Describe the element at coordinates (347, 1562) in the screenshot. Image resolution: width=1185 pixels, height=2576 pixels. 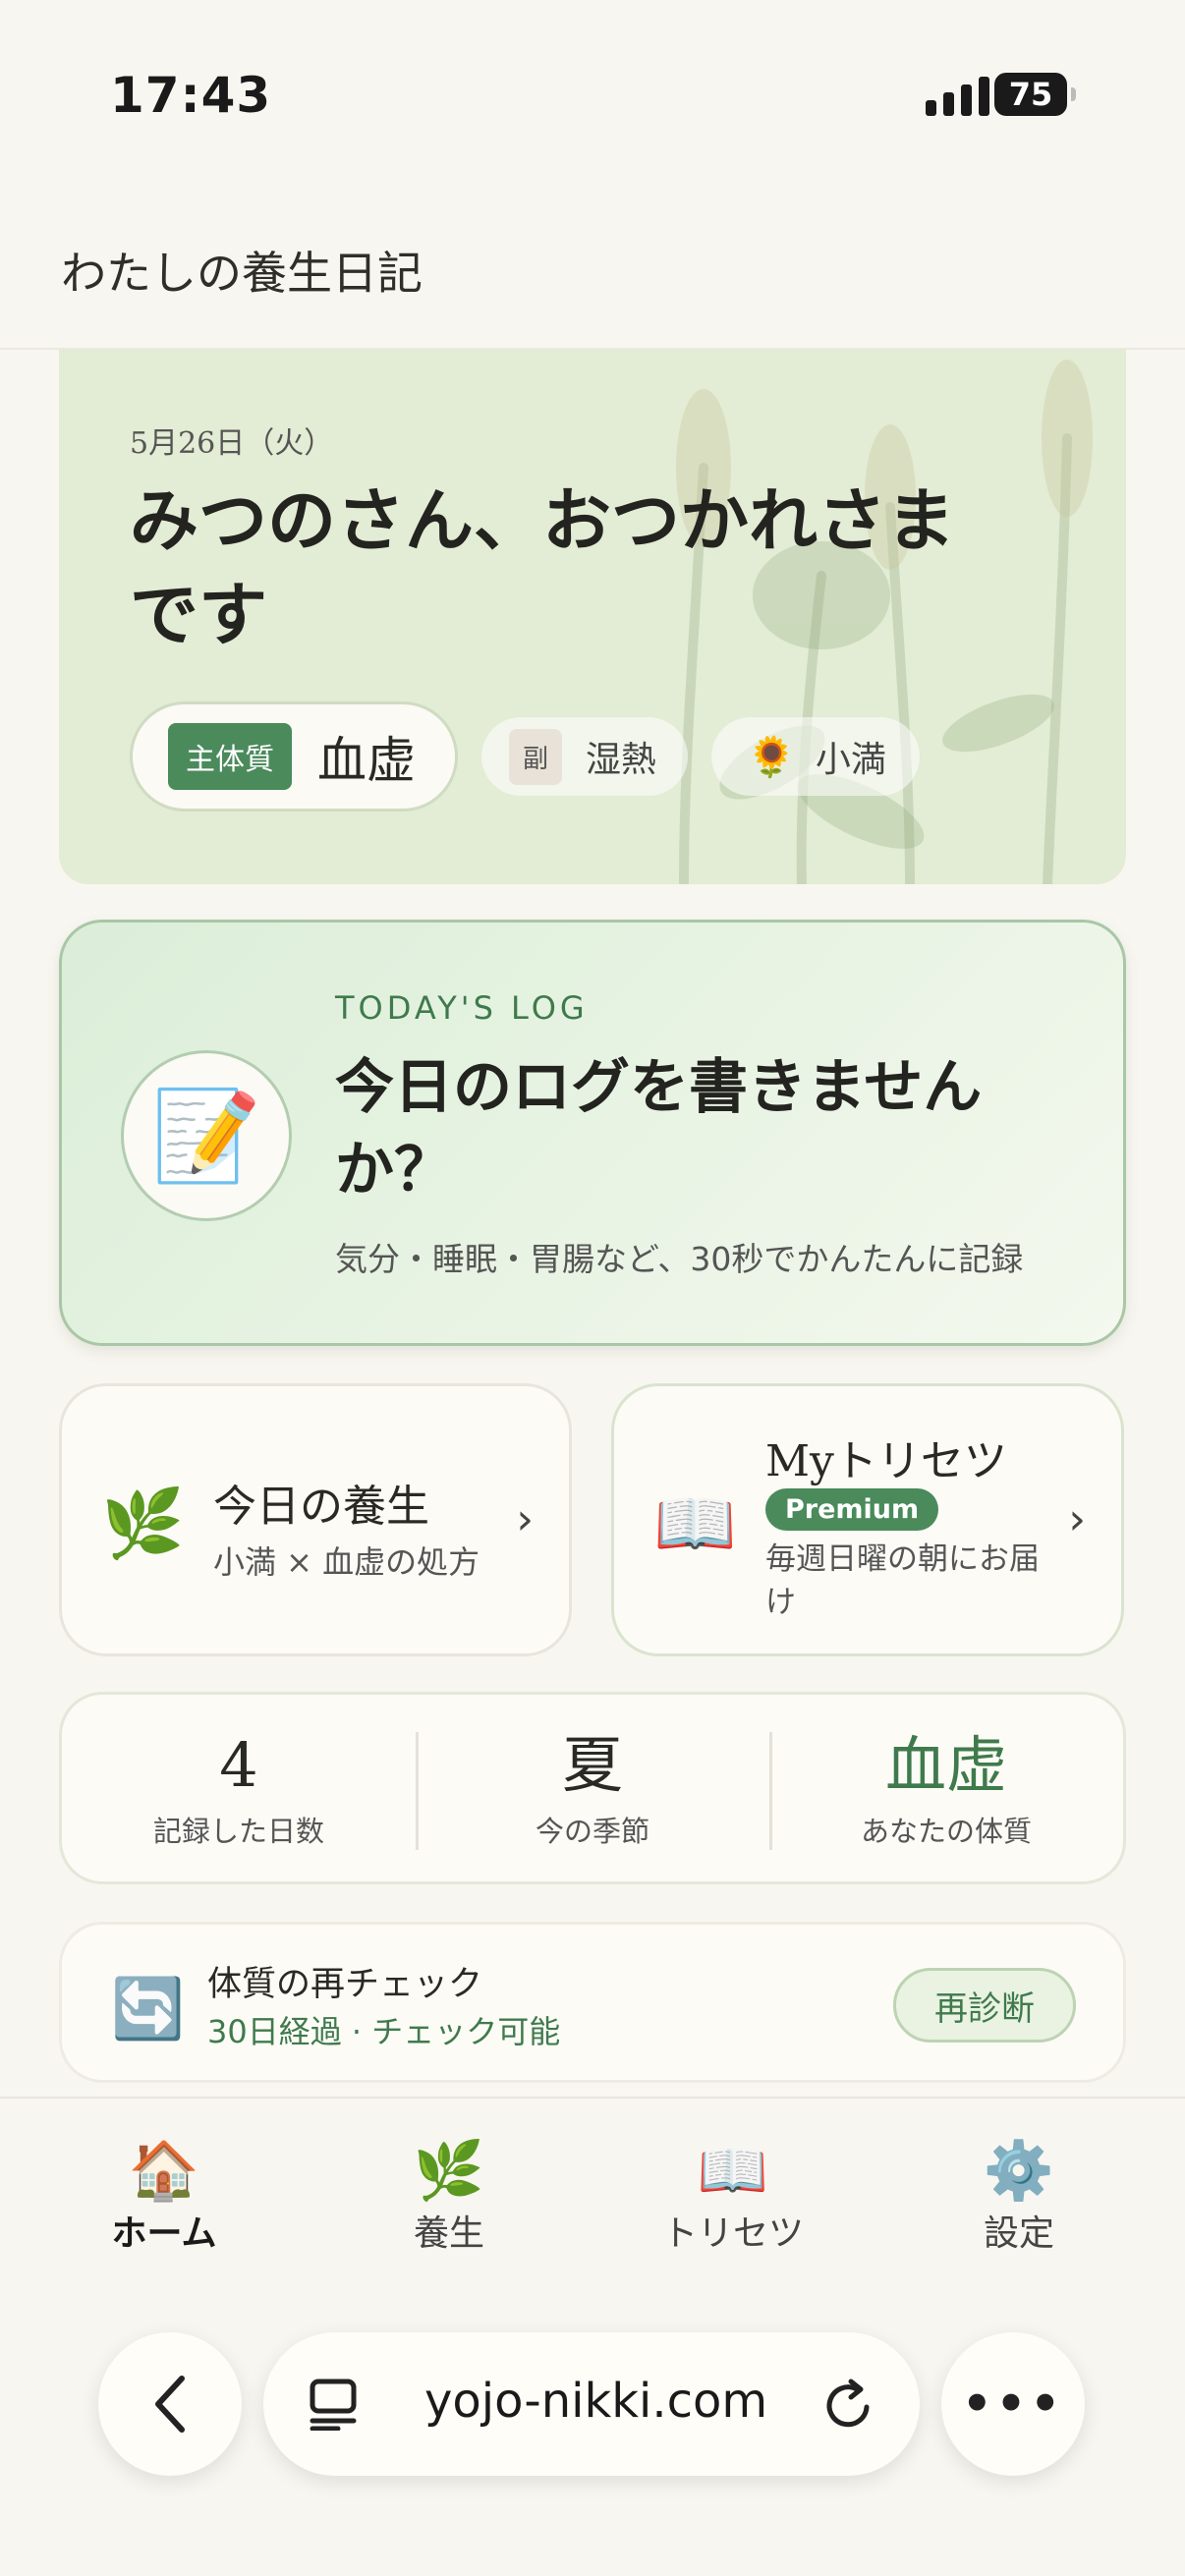
I see `yojo-subtitle: 小満 × 血虚の処方` at that location.